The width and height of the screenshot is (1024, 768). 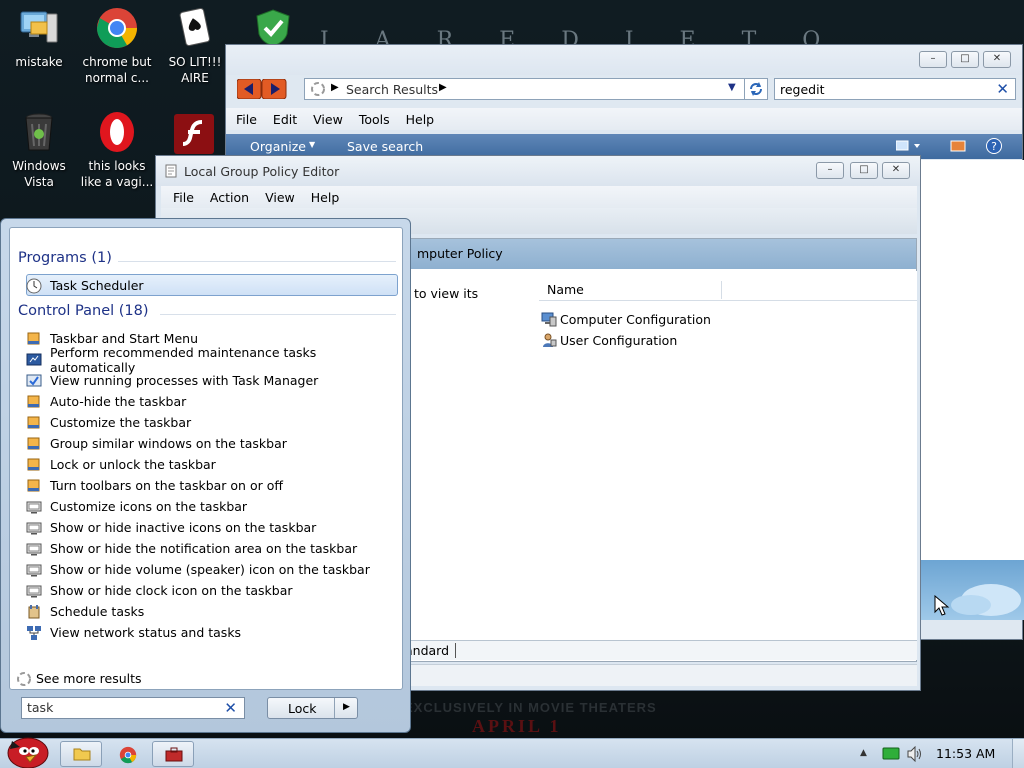 I want to click on desktop-icon-windows-vista: Windows Vista, so click(x=39, y=150).